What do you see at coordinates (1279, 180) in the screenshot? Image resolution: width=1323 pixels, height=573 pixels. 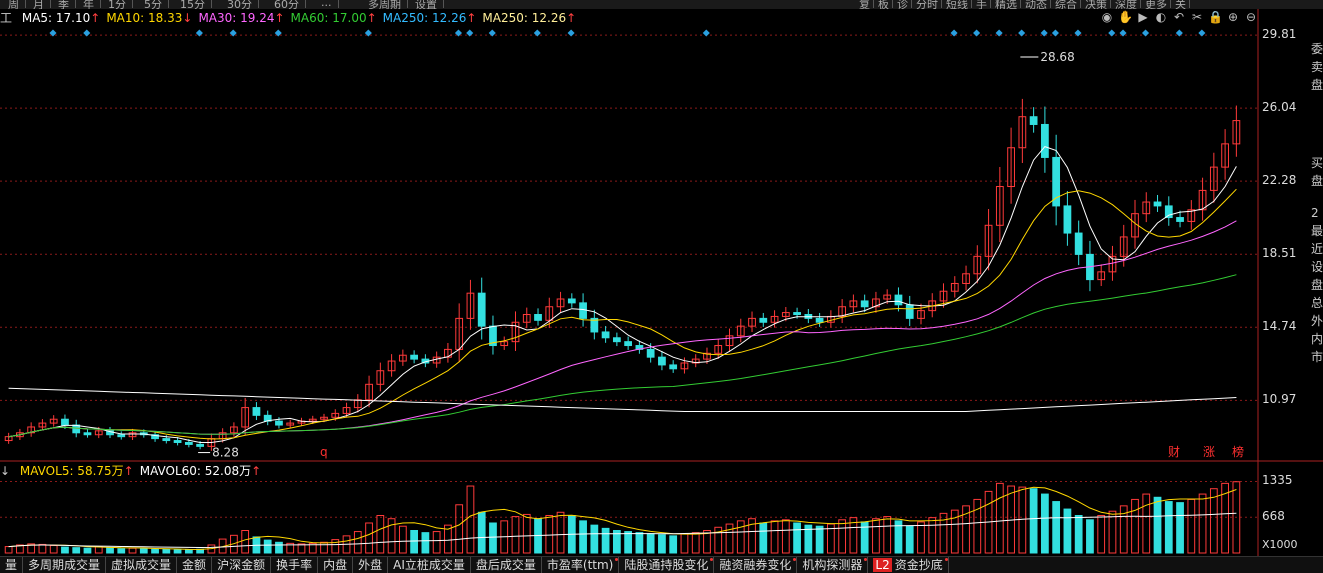 I see `price-tick-label: 22.28` at bounding box center [1279, 180].